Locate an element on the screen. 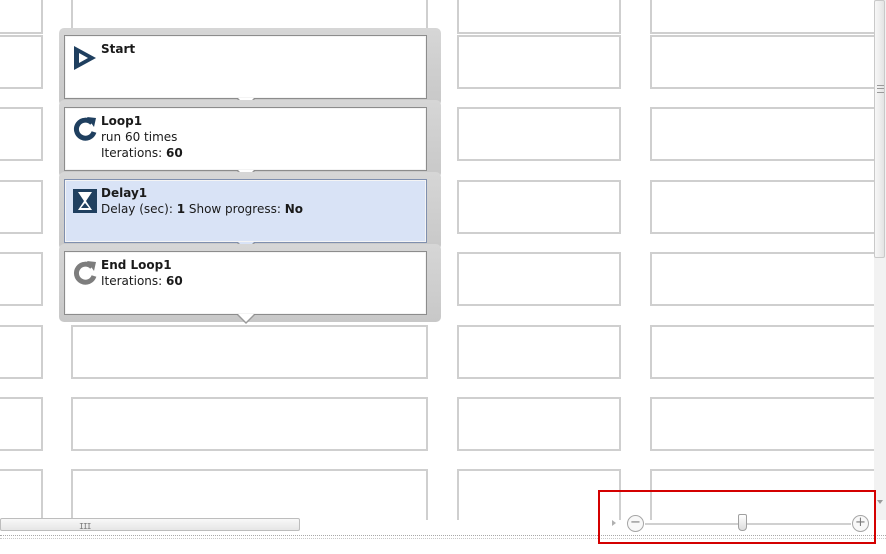 The width and height of the screenshot is (886, 554). step-title: End Loop1 is located at coordinates (136, 265).